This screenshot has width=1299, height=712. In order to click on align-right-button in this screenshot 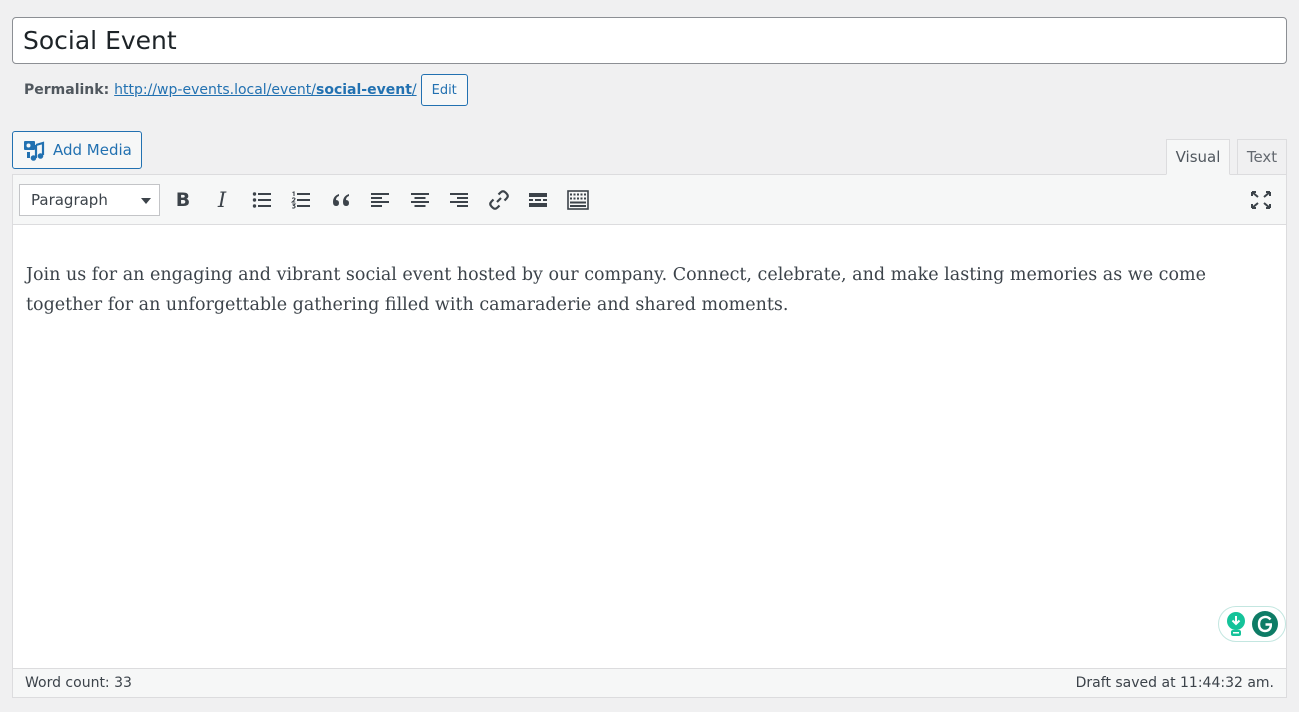, I will do `click(459, 200)`.